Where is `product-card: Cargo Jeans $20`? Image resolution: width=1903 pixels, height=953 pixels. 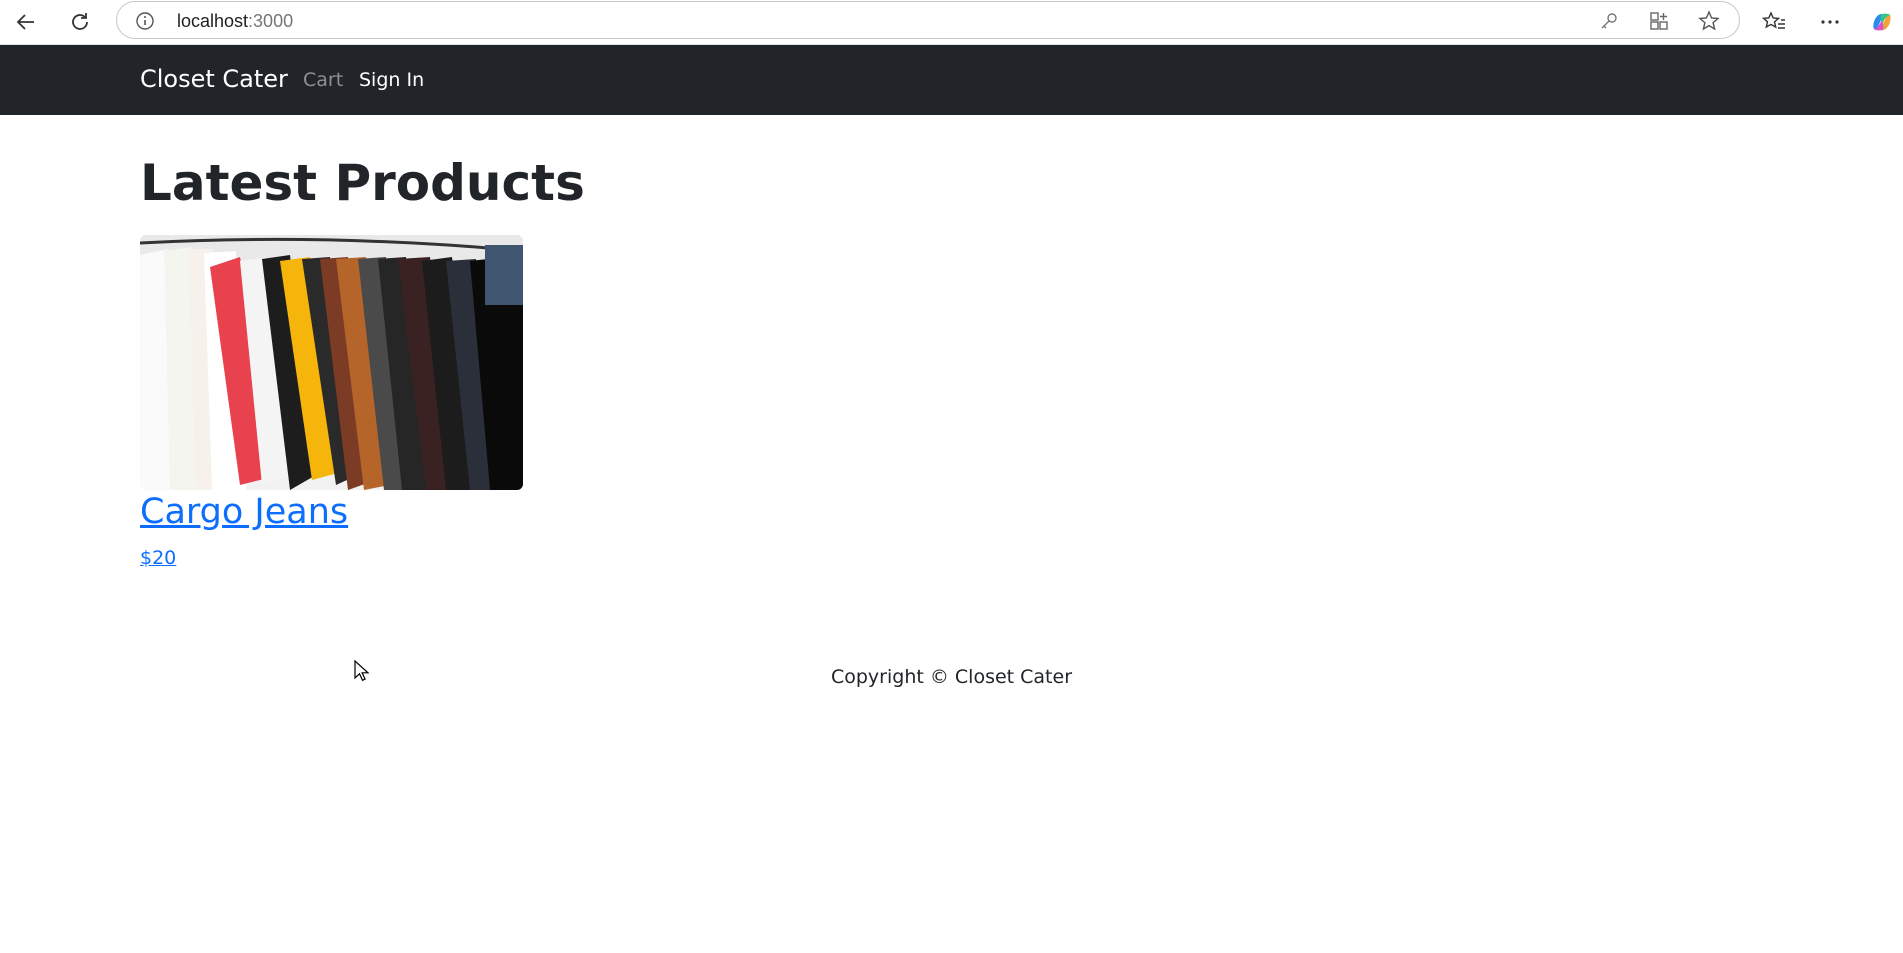 product-card: Cargo Jeans $20 is located at coordinates (331, 402).